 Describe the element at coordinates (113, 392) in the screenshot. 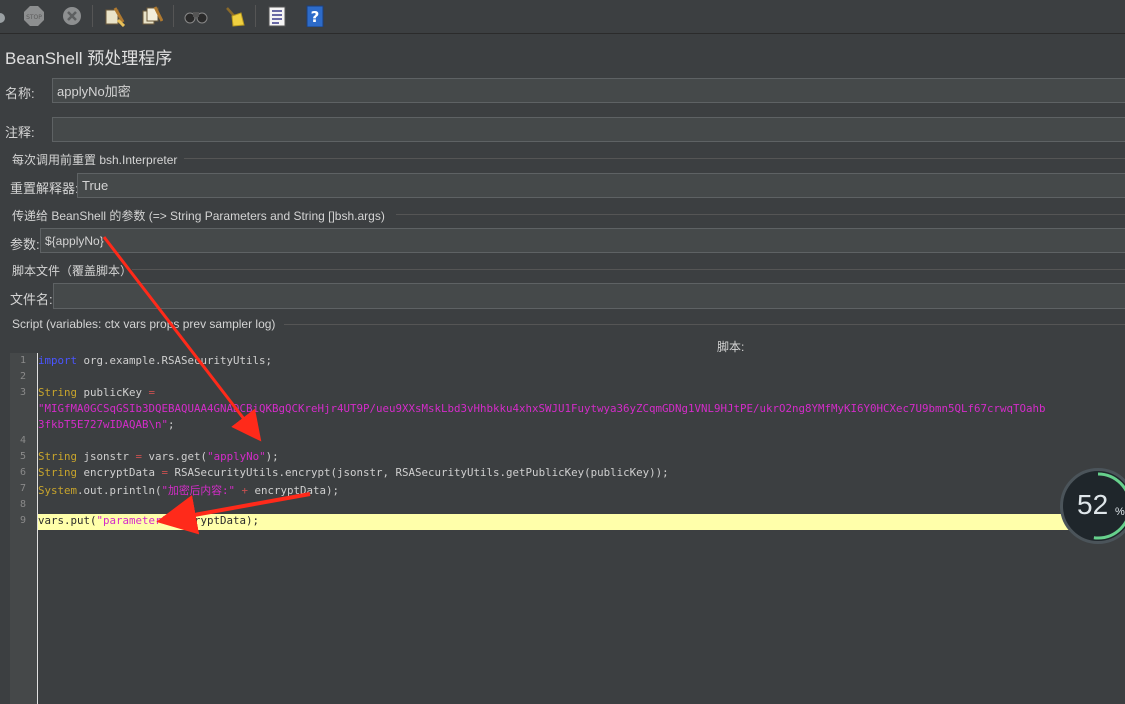

I see `code-token: publicKey` at that location.